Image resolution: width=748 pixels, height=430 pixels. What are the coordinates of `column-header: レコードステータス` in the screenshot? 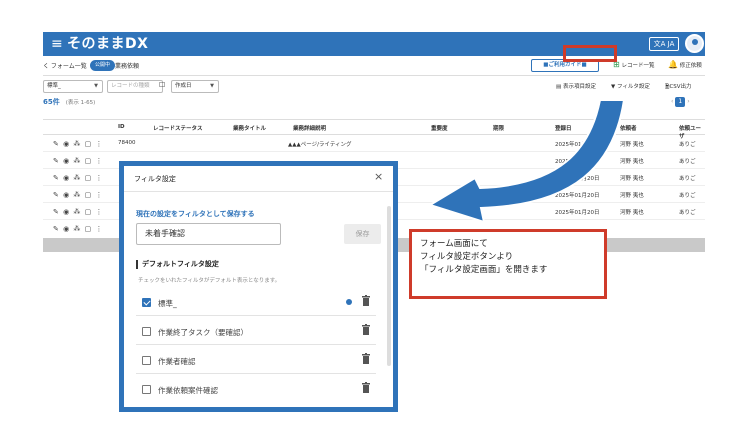 It's located at (178, 128).